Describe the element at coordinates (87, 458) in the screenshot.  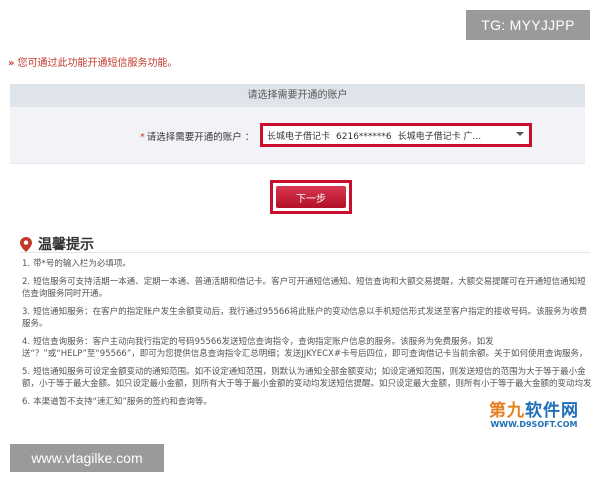
I see `watermark: www.vtagilke.com` at that location.